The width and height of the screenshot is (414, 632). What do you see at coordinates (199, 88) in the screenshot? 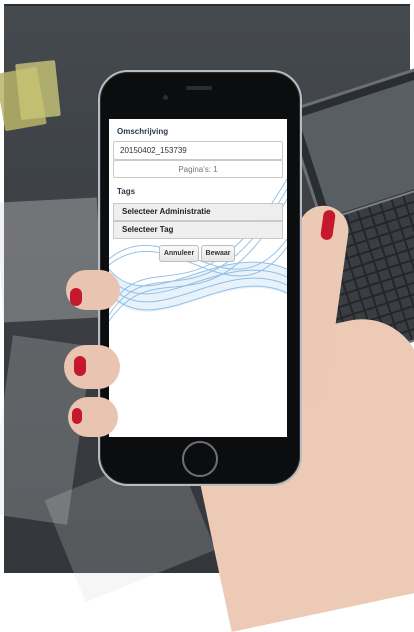
I see `speaker-icon` at bounding box center [199, 88].